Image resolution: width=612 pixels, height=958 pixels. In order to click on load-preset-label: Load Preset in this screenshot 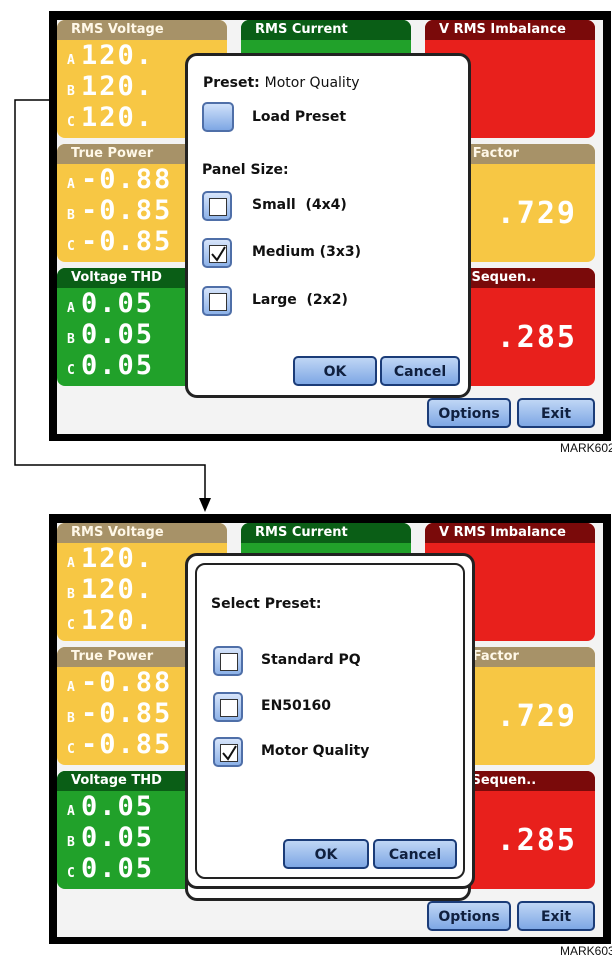, I will do `click(299, 117)`.